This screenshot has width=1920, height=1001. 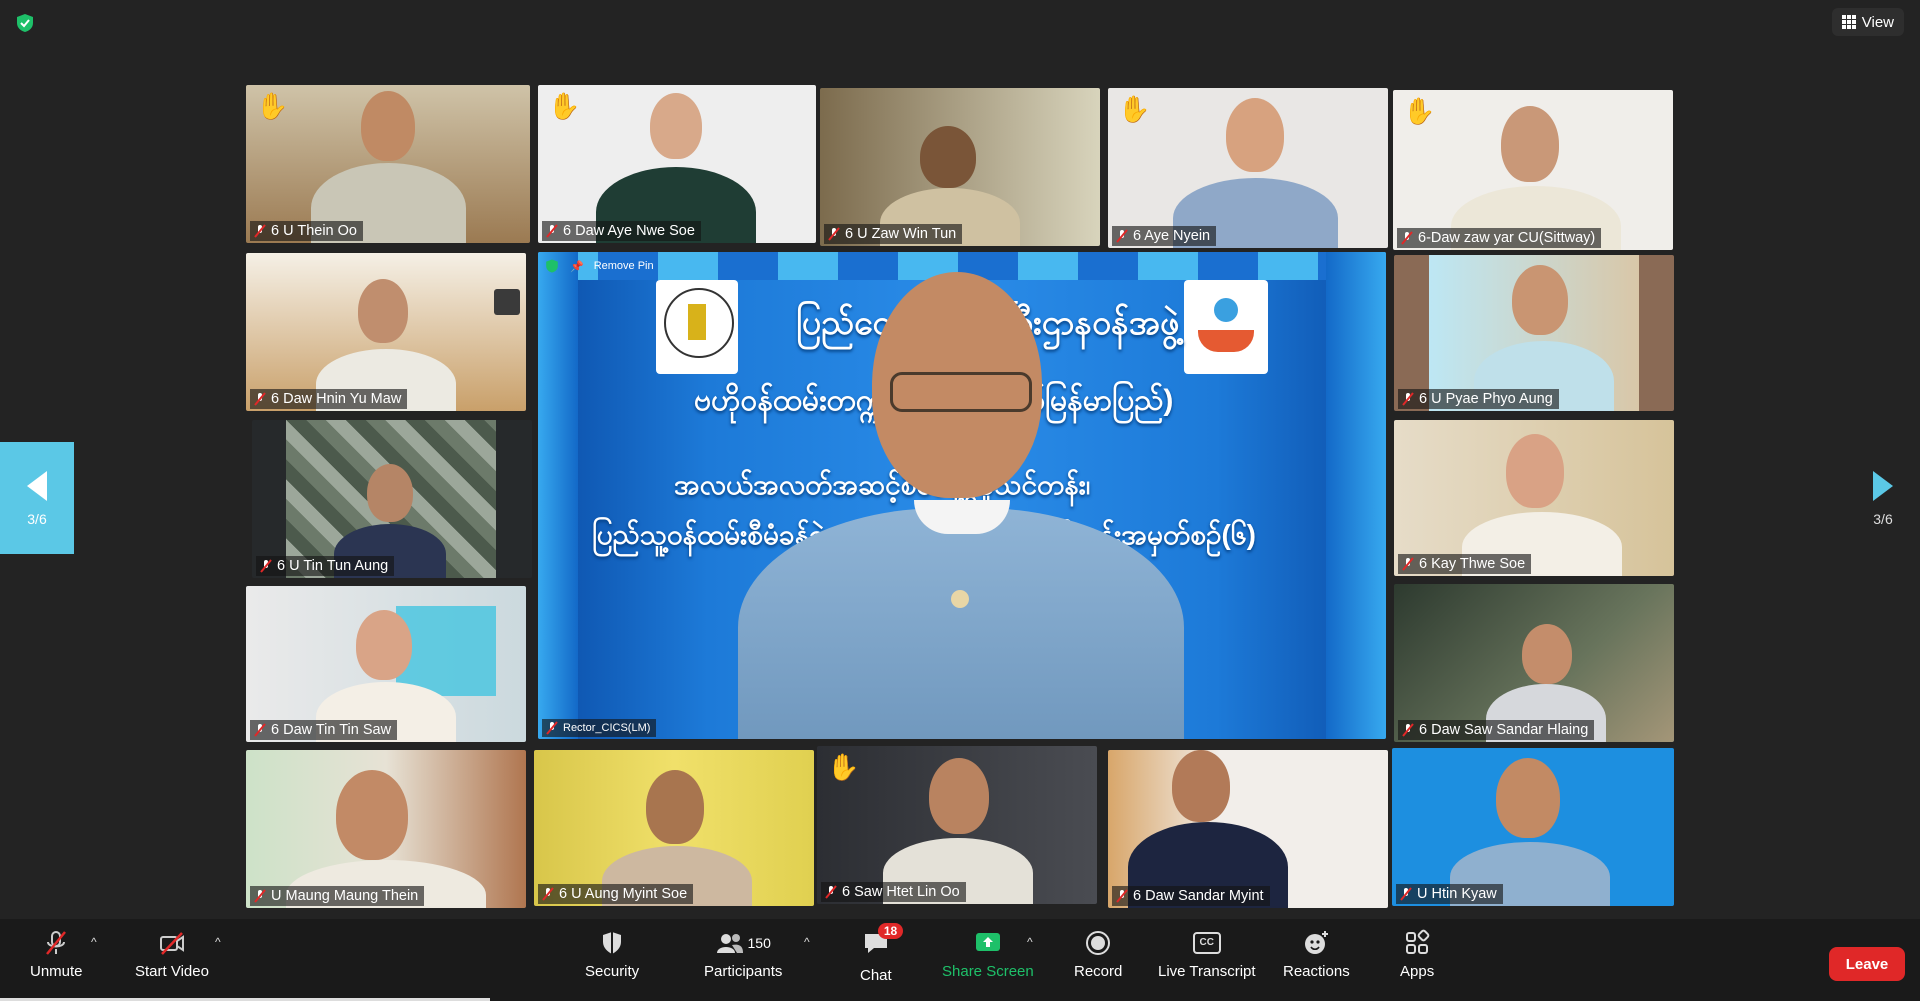 I want to click on arrow-left-icon, so click(x=37, y=486).